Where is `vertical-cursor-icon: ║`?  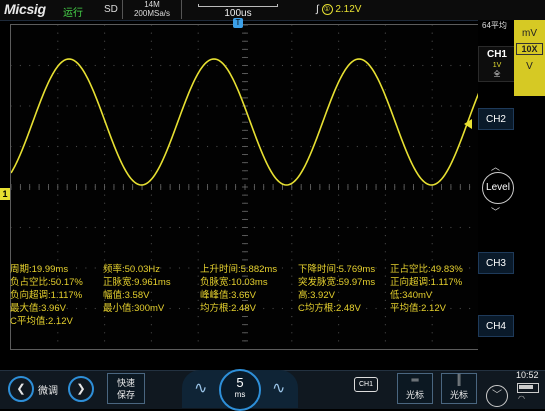
vertical-cursor-icon: ║ is located at coordinates (459, 380).